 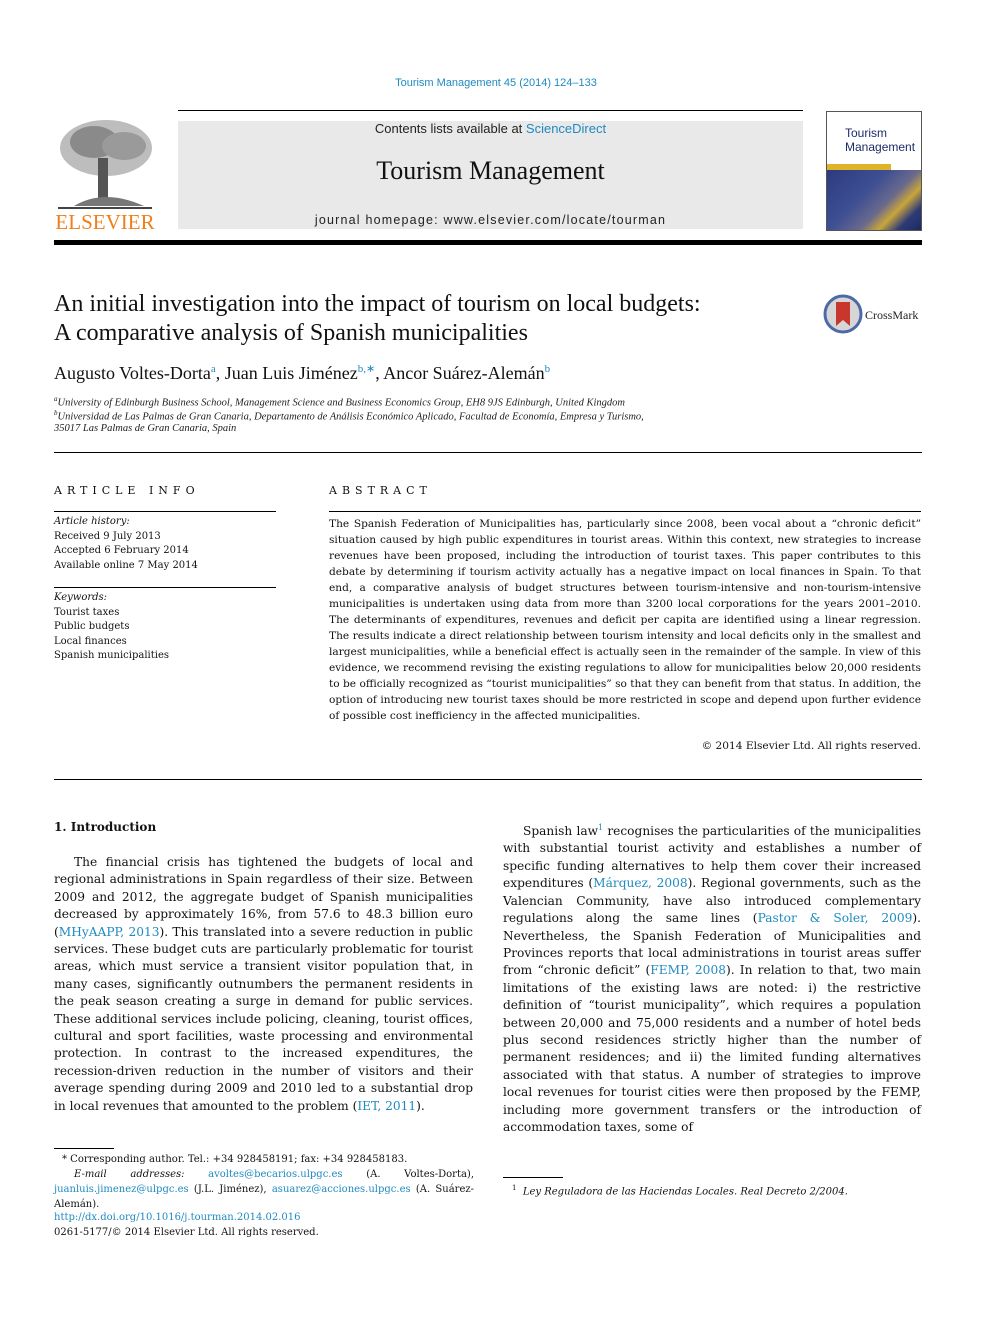 I want to click on email-link: juanluis.jimenez@ulpgc.es, so click(x=121, y=1189).